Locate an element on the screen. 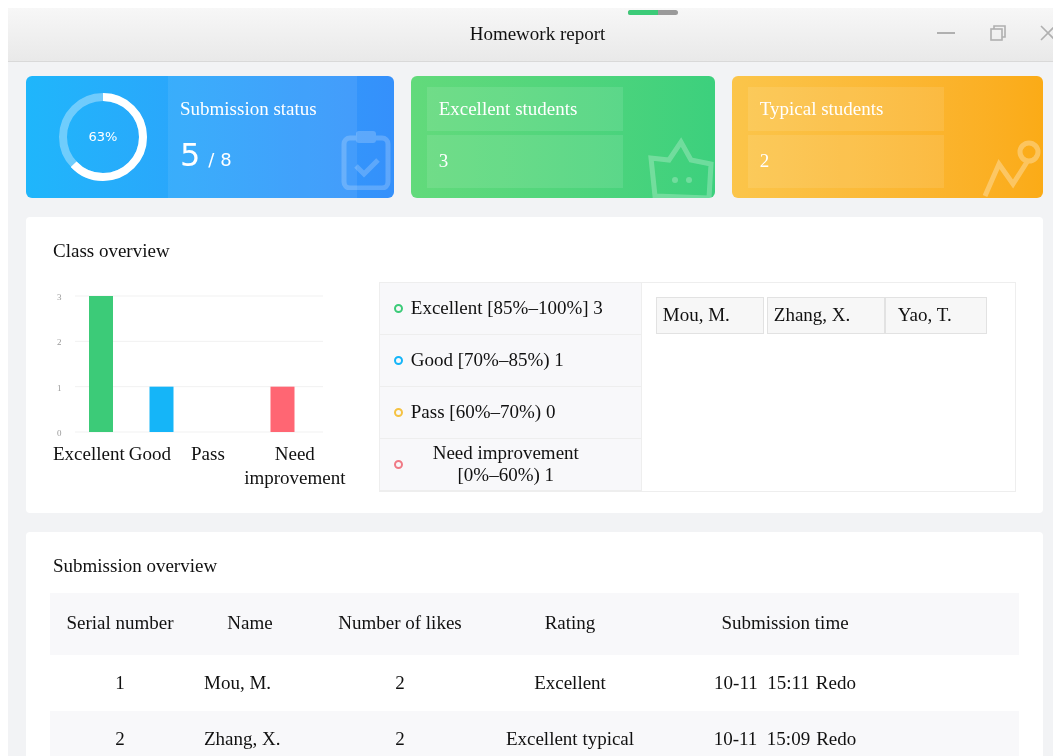 The height and width of the screenshot is (756, 1053). loading-indicator is located at coordinates (653, 12).